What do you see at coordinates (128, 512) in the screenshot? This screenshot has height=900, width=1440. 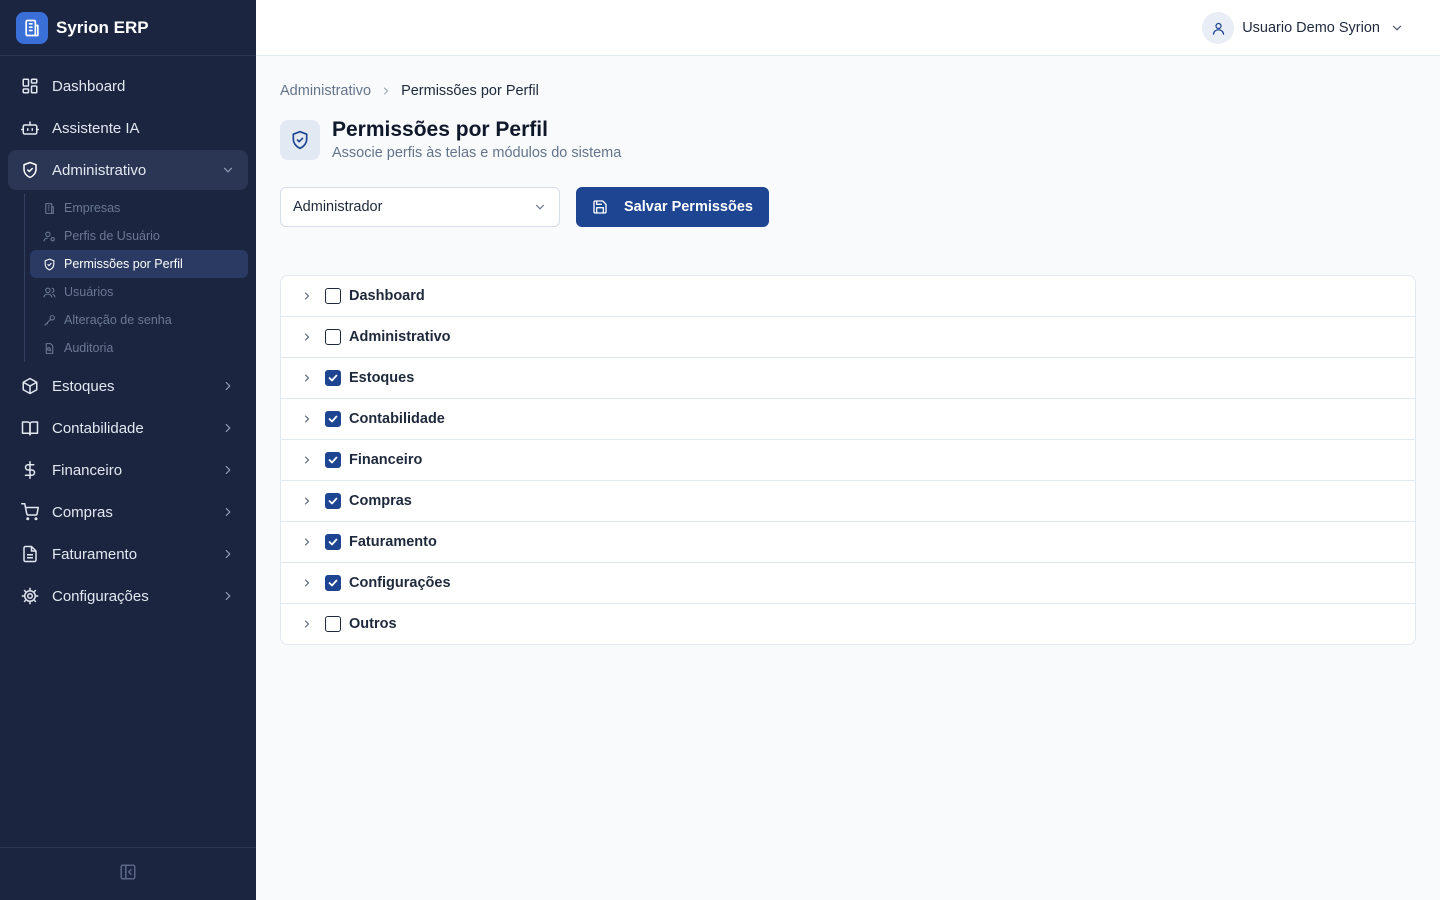 I see `sidebar-item-compras: Compras` at bounding box center [128, 512].